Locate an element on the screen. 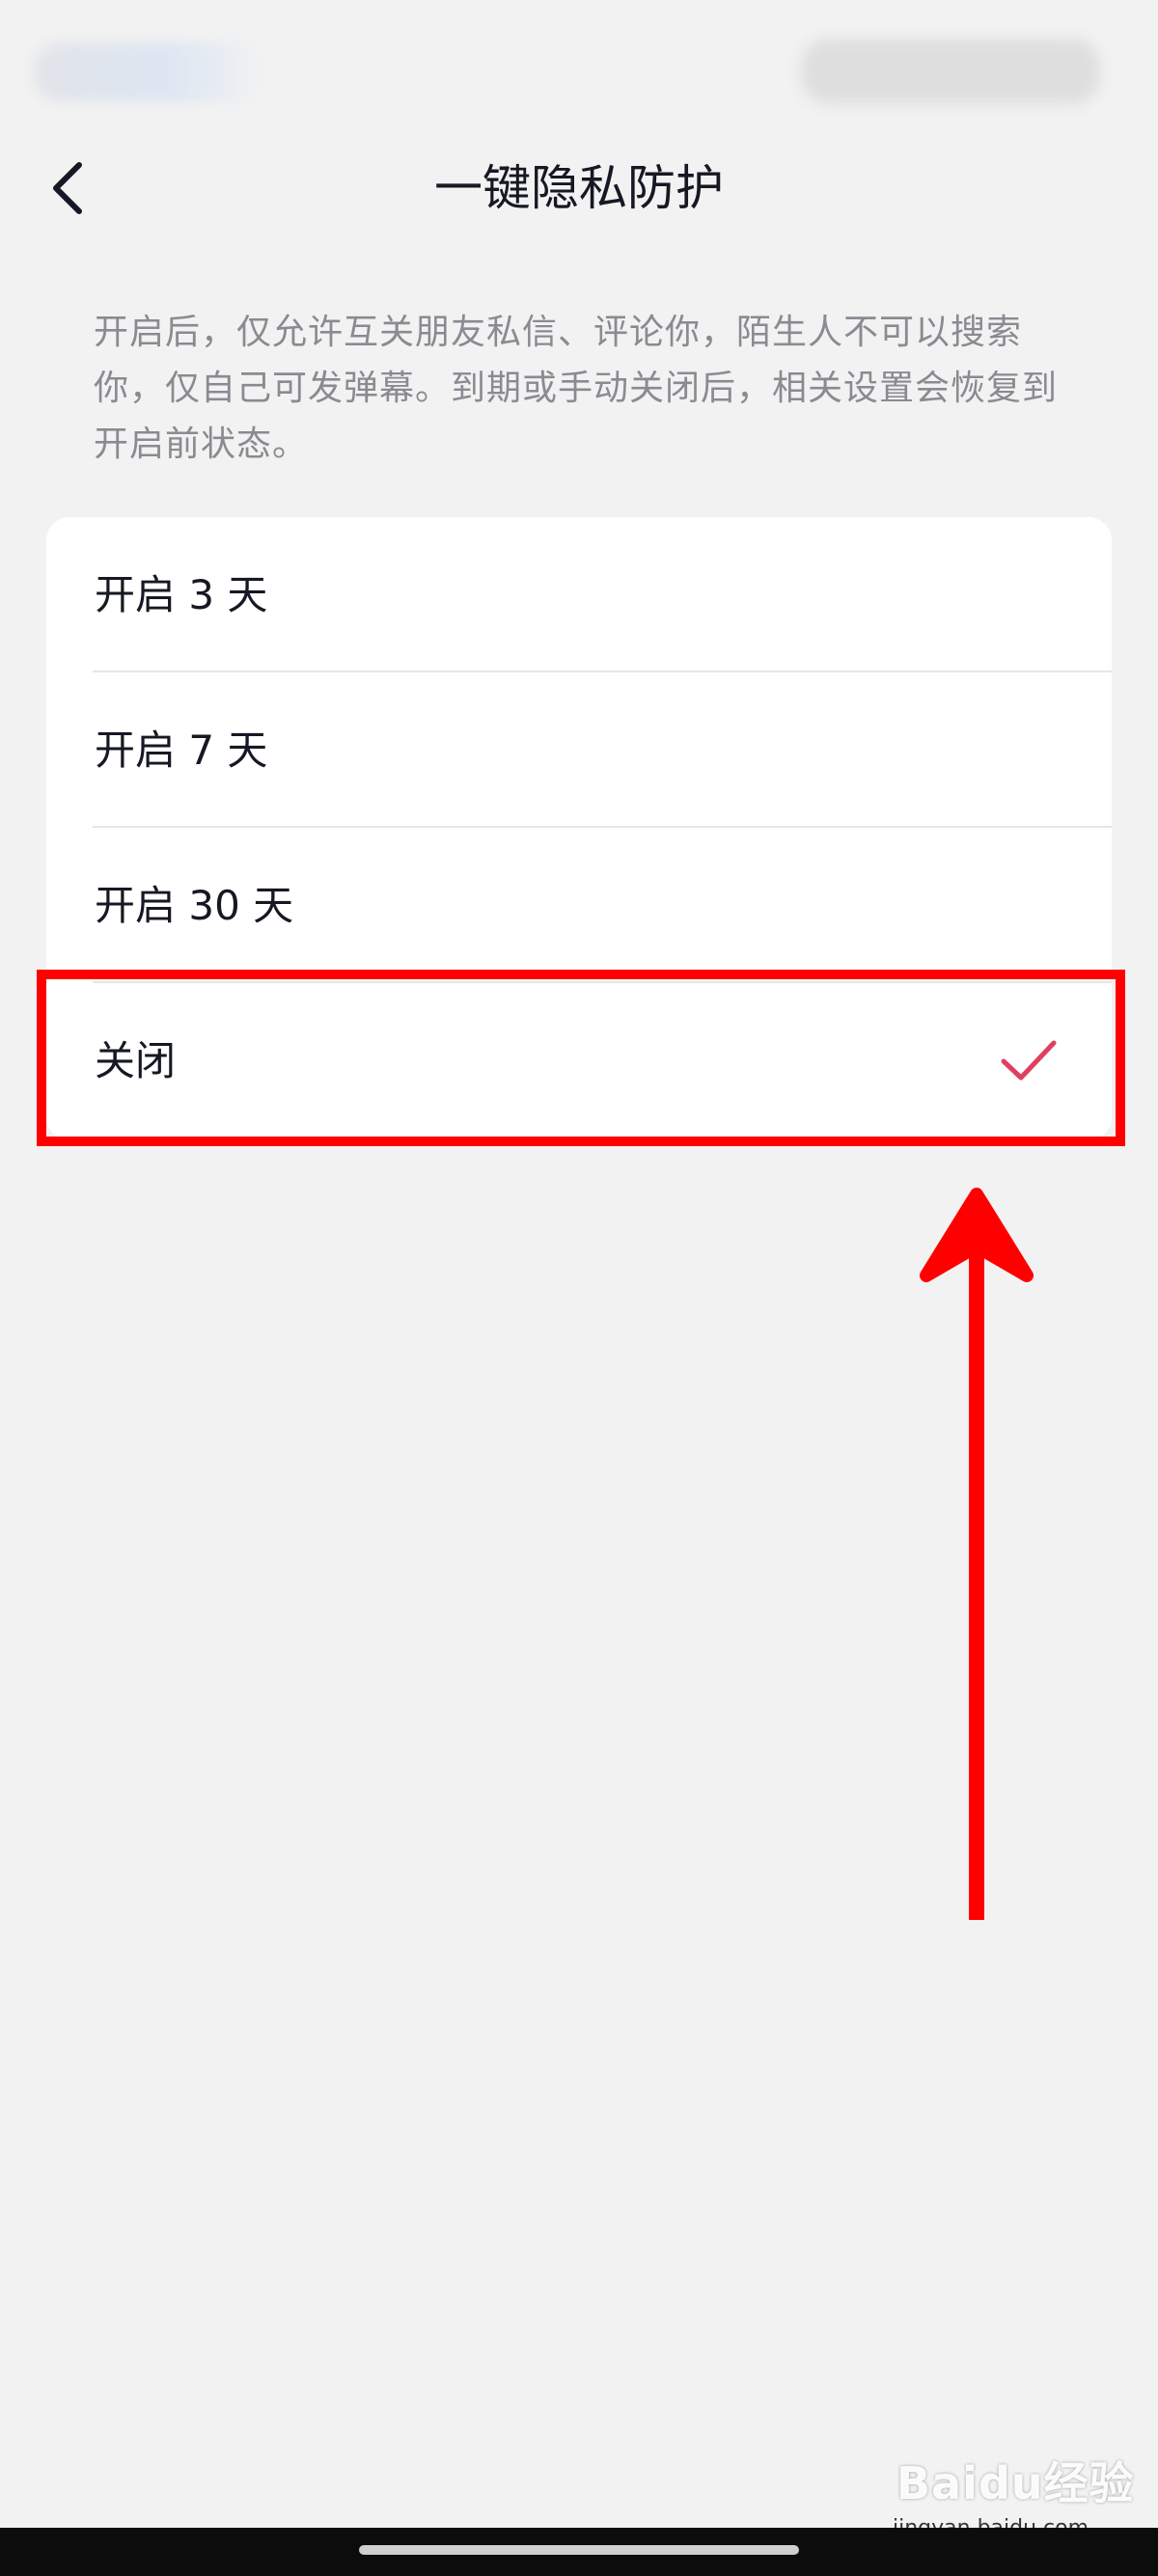 The image size is (1158, 2576). navigation-bar: 一键隐私防护 is located at coordinates (579, 188).